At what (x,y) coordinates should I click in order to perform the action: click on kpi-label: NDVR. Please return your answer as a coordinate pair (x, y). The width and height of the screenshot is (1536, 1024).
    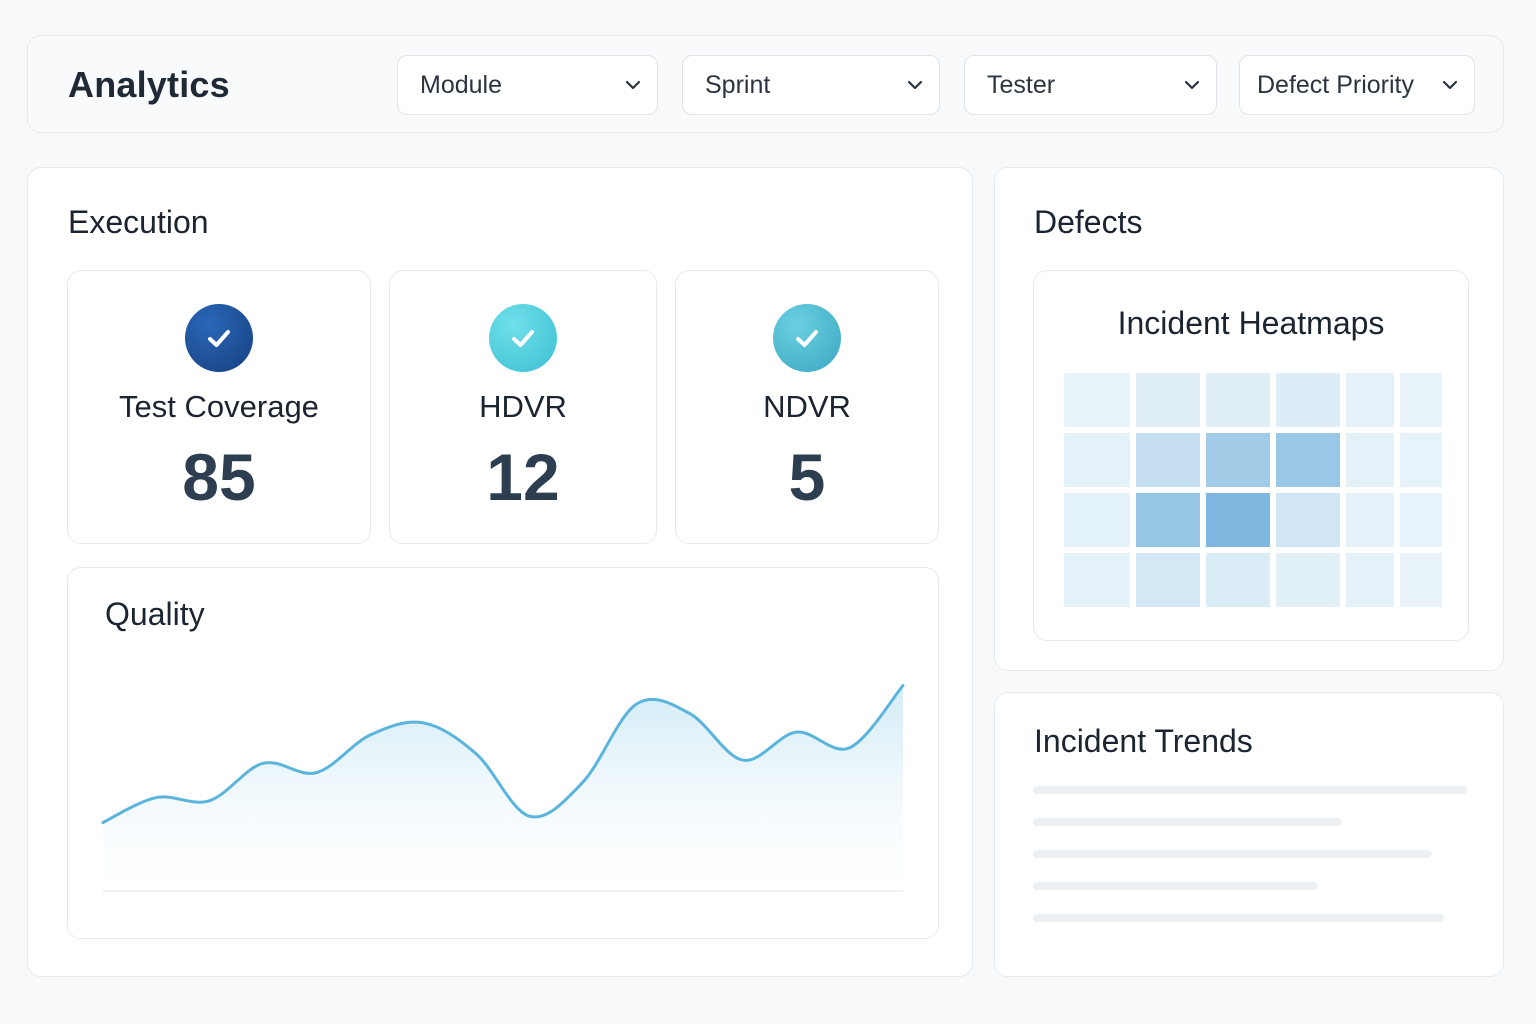
    Looking at the image, I should click on (807, 406).